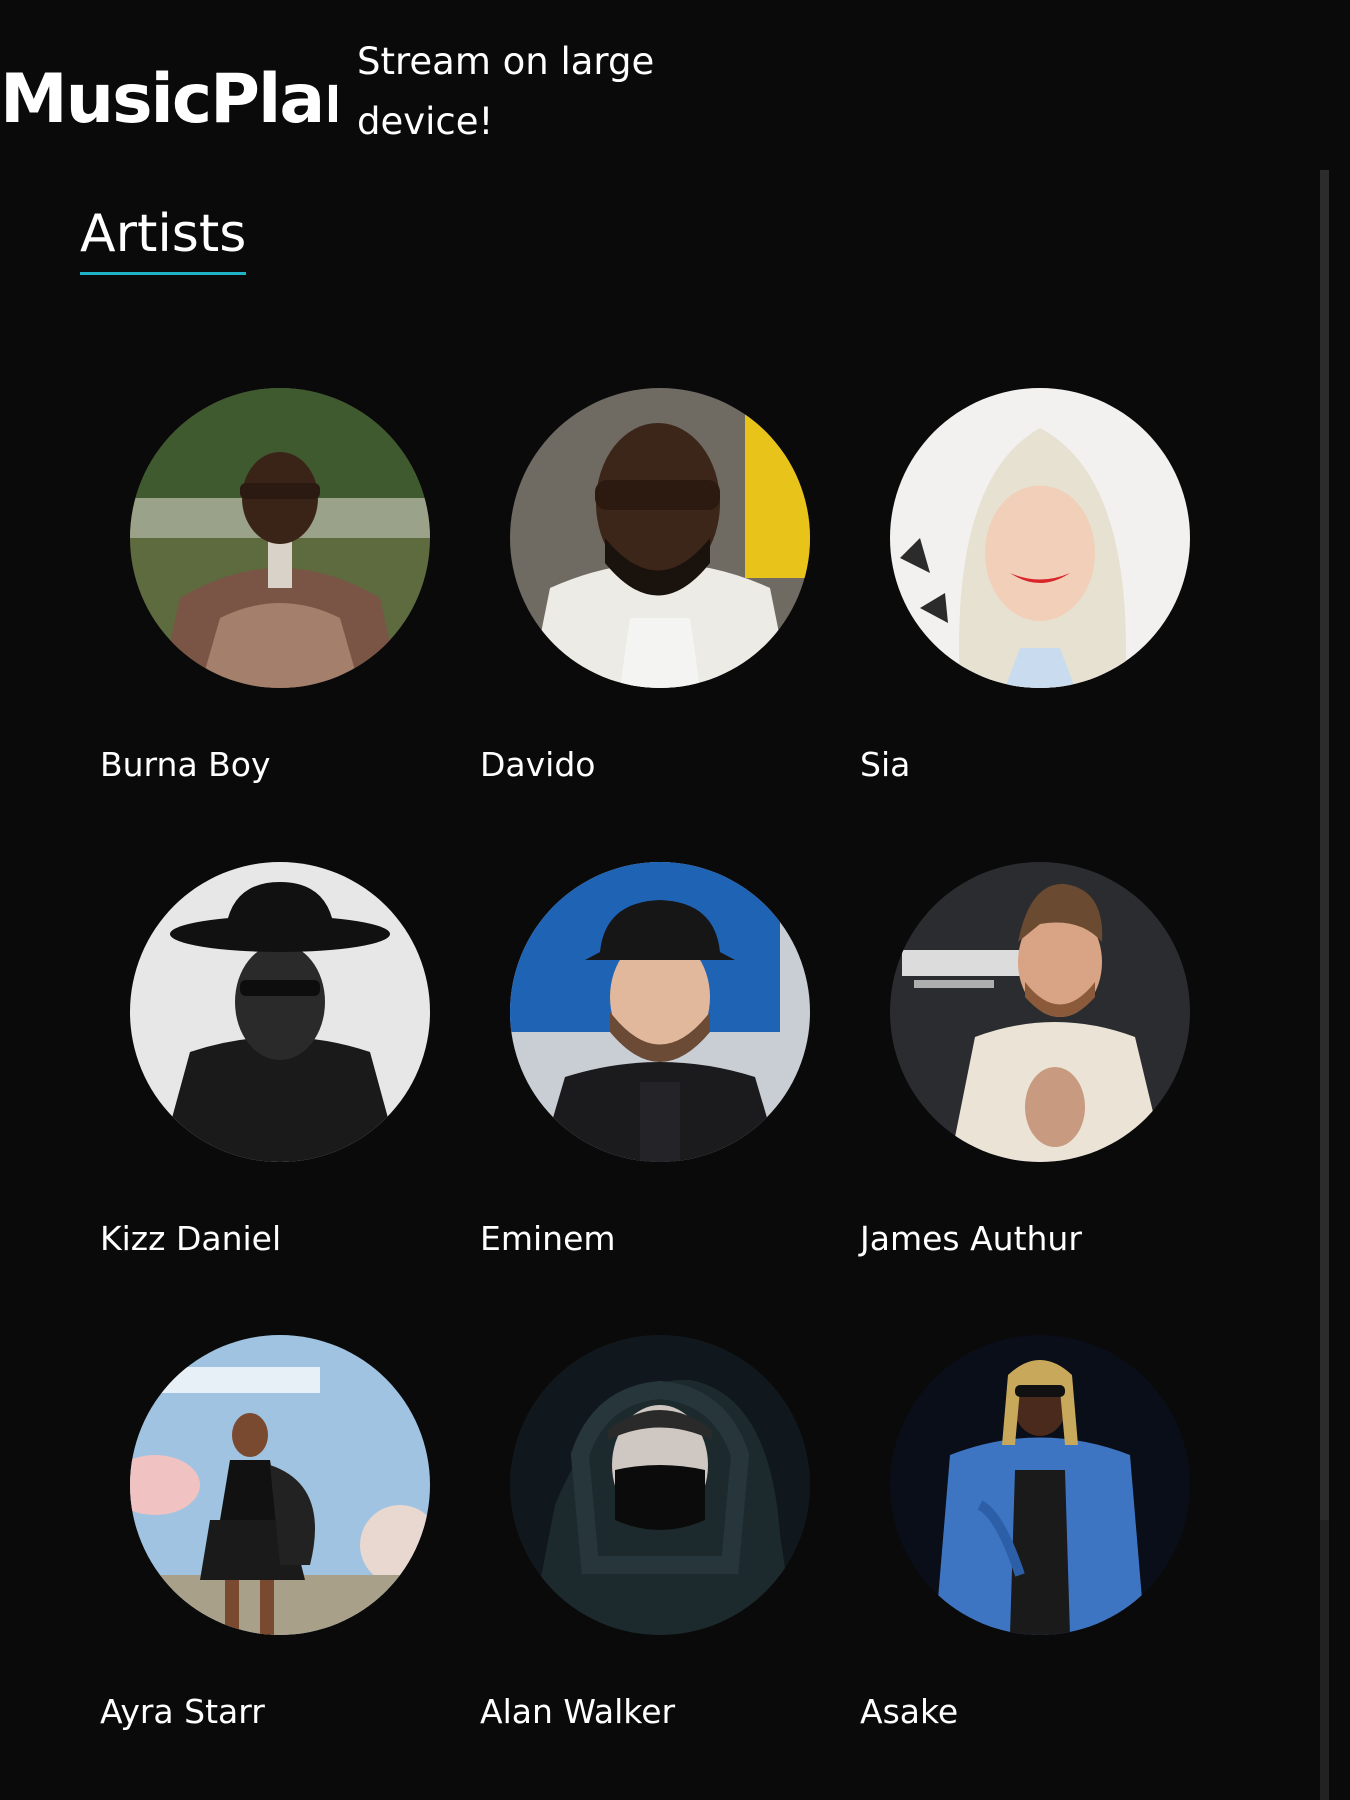 This screenshot has width=1350, height=1800. Describe the element at coordinates (1025, 765) in the screenshot. I see `artist-name: Sia` at that location.